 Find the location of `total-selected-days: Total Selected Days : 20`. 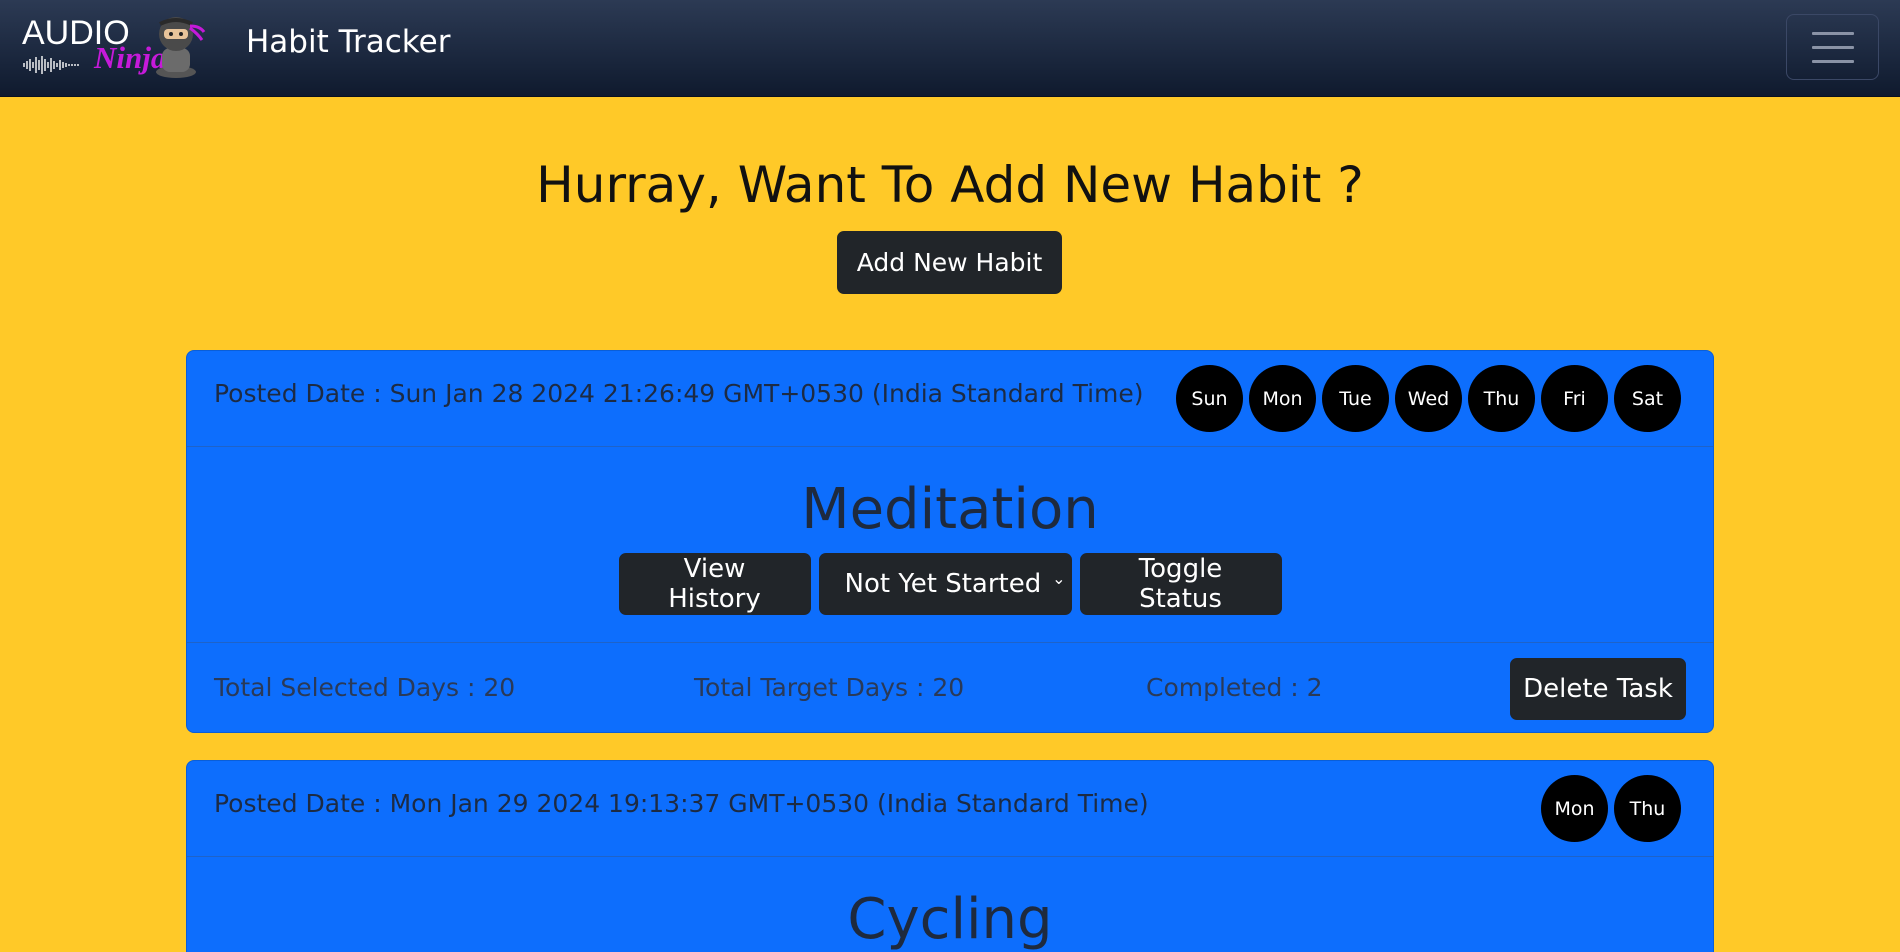

total-selected-days: Total Selected Days : 20 is located at coordinates (365, 687).